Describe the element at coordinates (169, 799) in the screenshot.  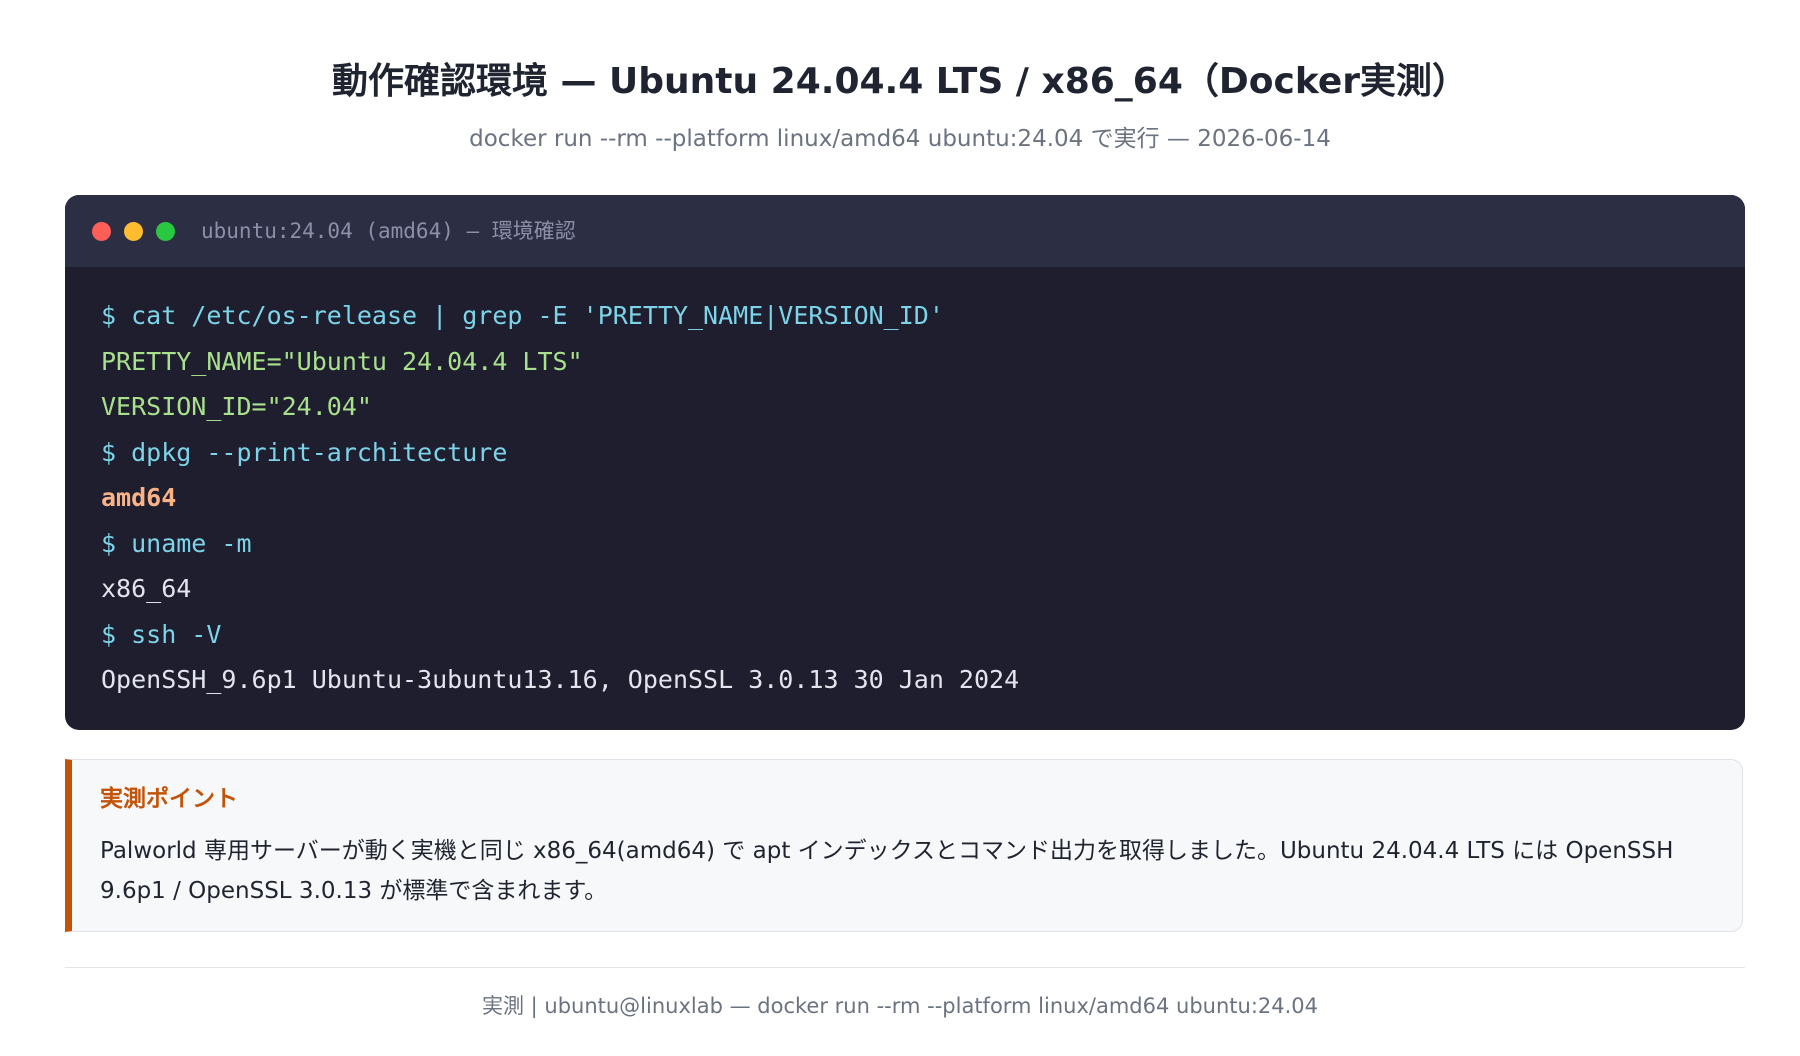
I see `callout-title: 実測ポイント` at that location.